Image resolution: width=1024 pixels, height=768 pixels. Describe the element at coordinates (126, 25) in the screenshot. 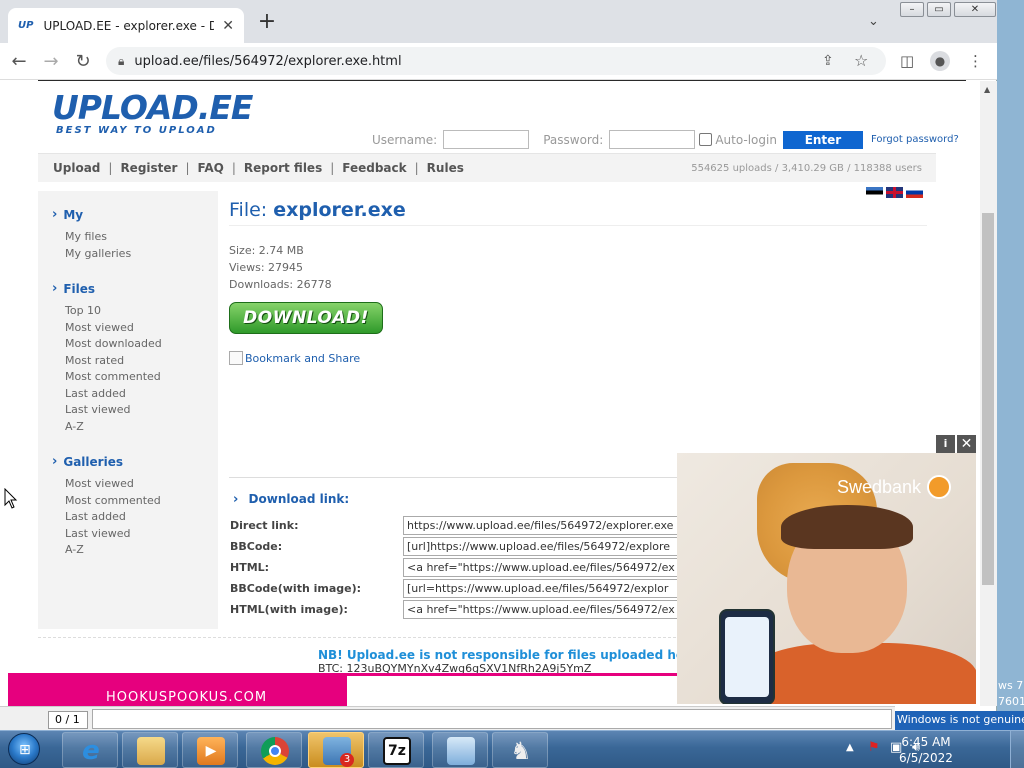

I see `tab-upload-ee: UP UPLOAD.EE - explorer.exe - Dow ✕` at that location.